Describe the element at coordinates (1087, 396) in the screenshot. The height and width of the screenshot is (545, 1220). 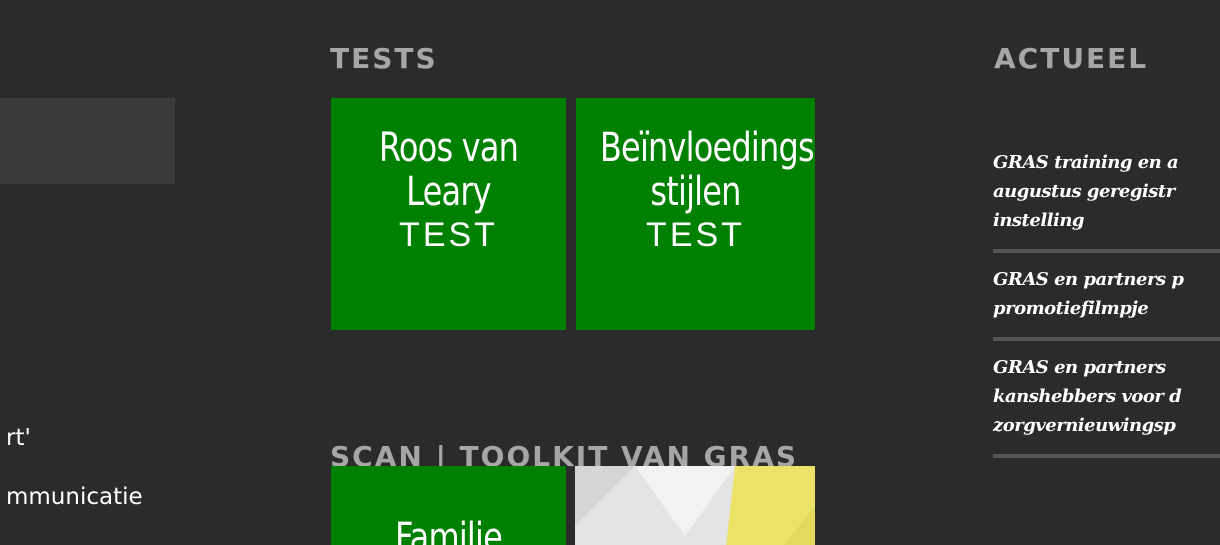
I see `news-line: kanshebbers voor d` at that location.